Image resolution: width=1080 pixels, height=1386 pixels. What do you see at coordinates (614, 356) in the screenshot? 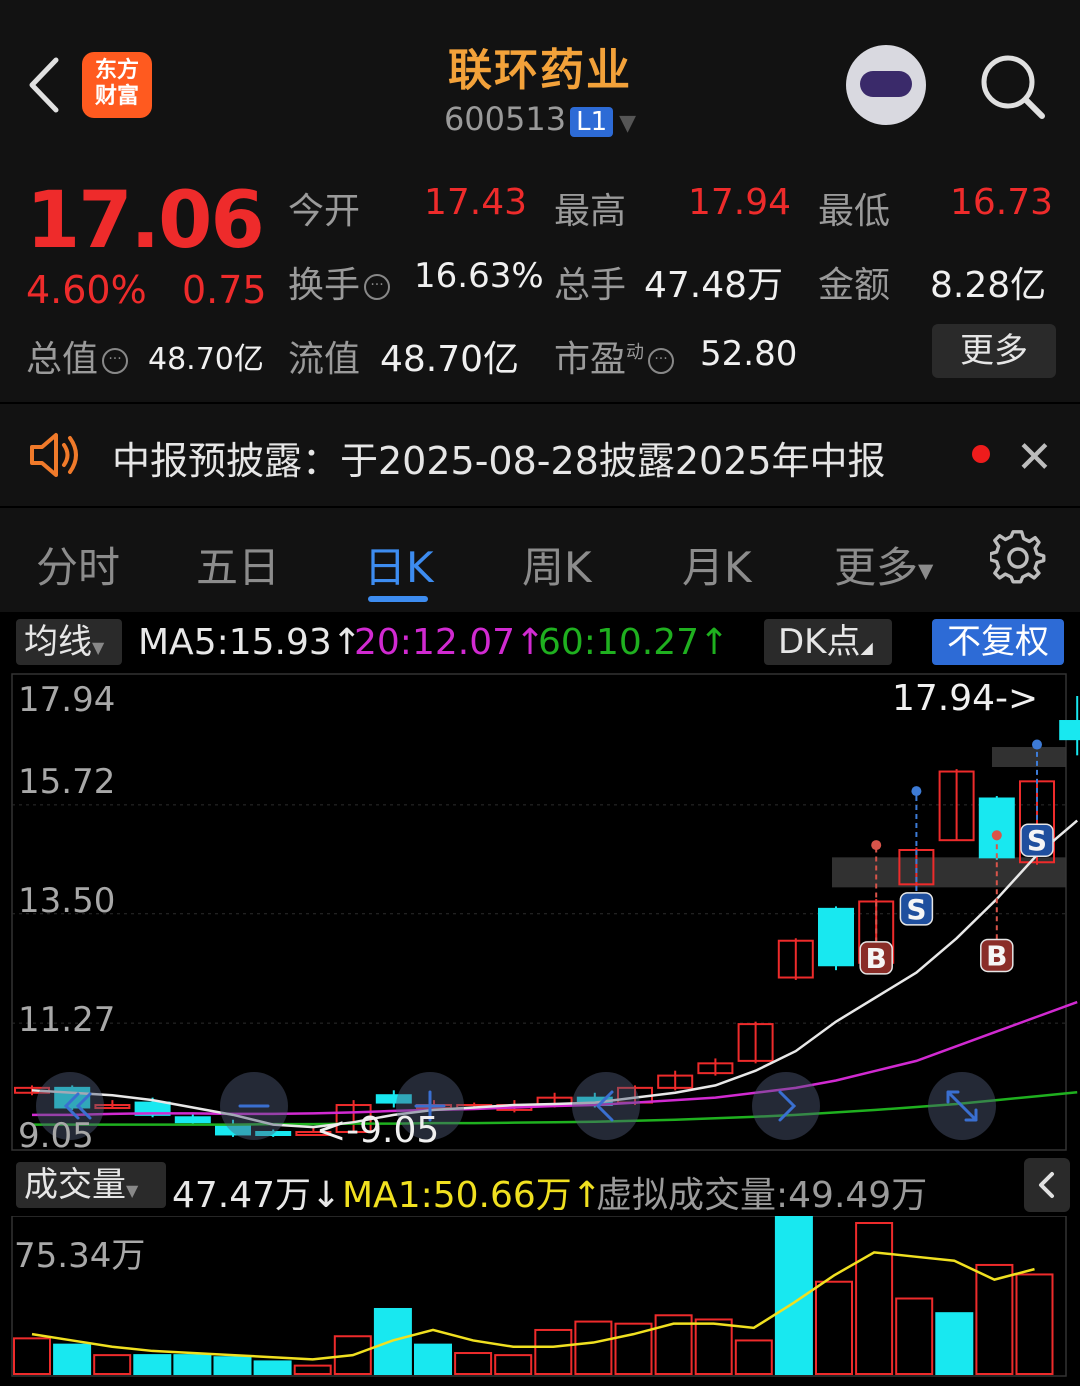
I see `pe-label: 市盈动 ···` at bounding box center [614, 356].